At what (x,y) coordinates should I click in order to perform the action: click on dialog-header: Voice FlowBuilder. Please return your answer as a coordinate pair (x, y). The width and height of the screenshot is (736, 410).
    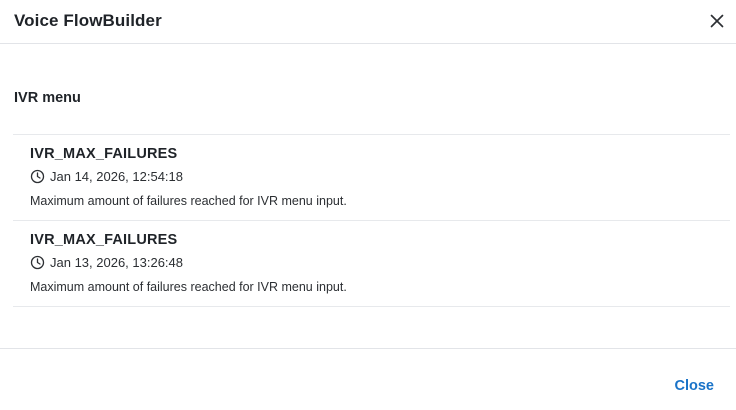
    Looking at the image, I should click on (368, 22).